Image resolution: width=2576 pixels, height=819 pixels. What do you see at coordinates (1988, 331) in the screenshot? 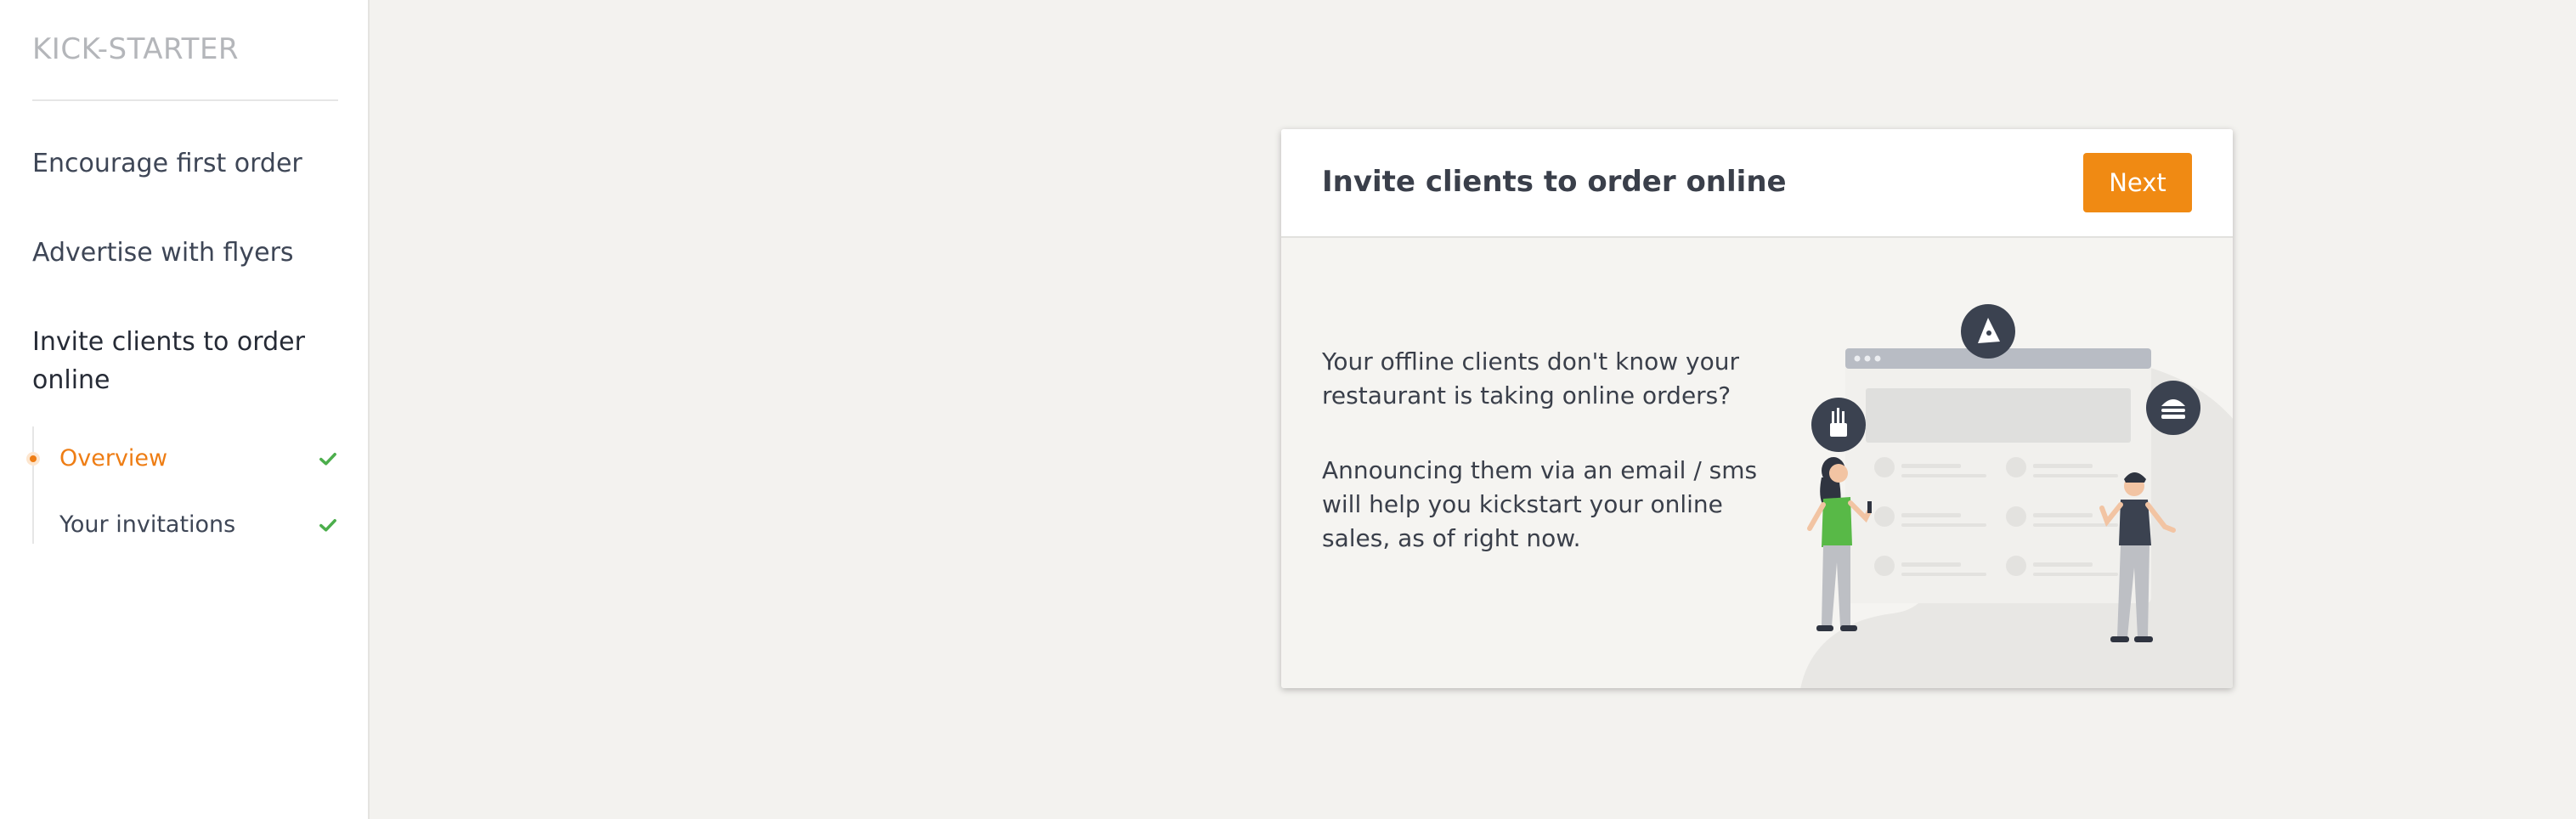
I see `pizza-icon` at bounding box center [1988, 331].